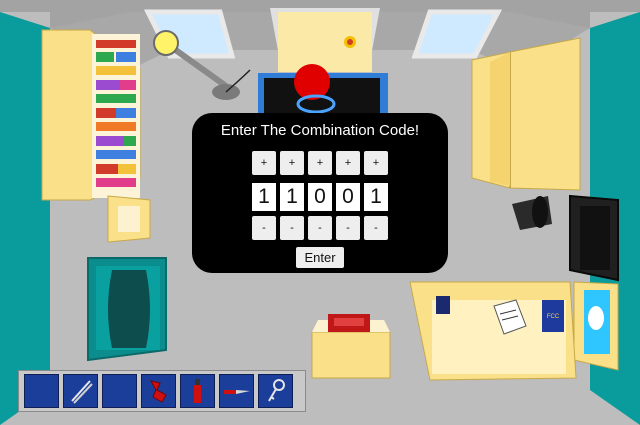 The height and width of the screenshot is (425, 640). I want to click on left-bookshelf, so click(91, 115).